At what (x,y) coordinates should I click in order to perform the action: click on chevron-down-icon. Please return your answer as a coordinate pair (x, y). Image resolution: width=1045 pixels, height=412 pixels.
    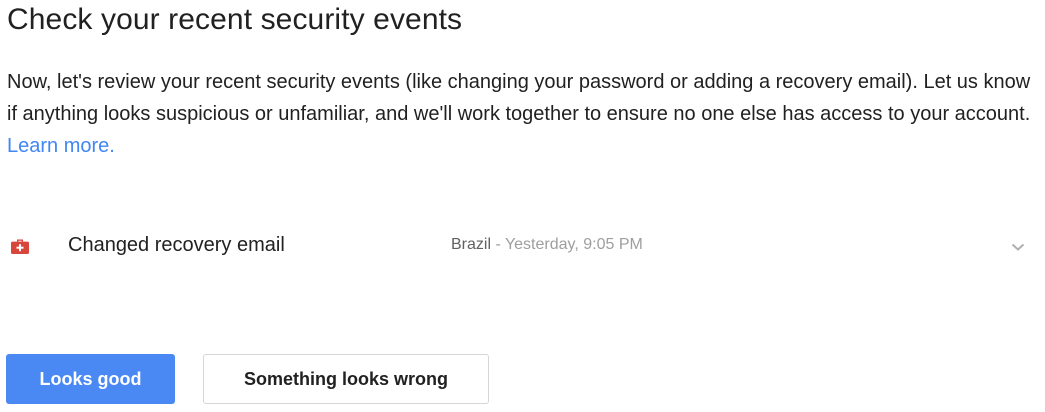
    Looking at the image, I should click on (1018, 247).